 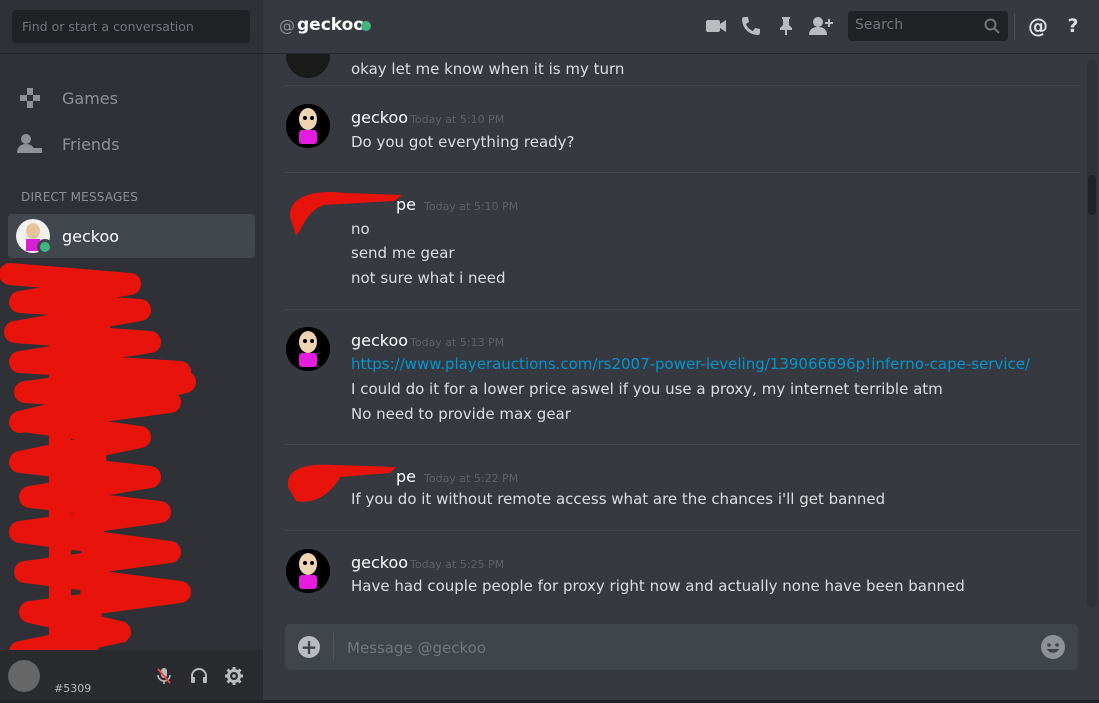 I want to click on at-symbol: @, so click(x=287, y=25).